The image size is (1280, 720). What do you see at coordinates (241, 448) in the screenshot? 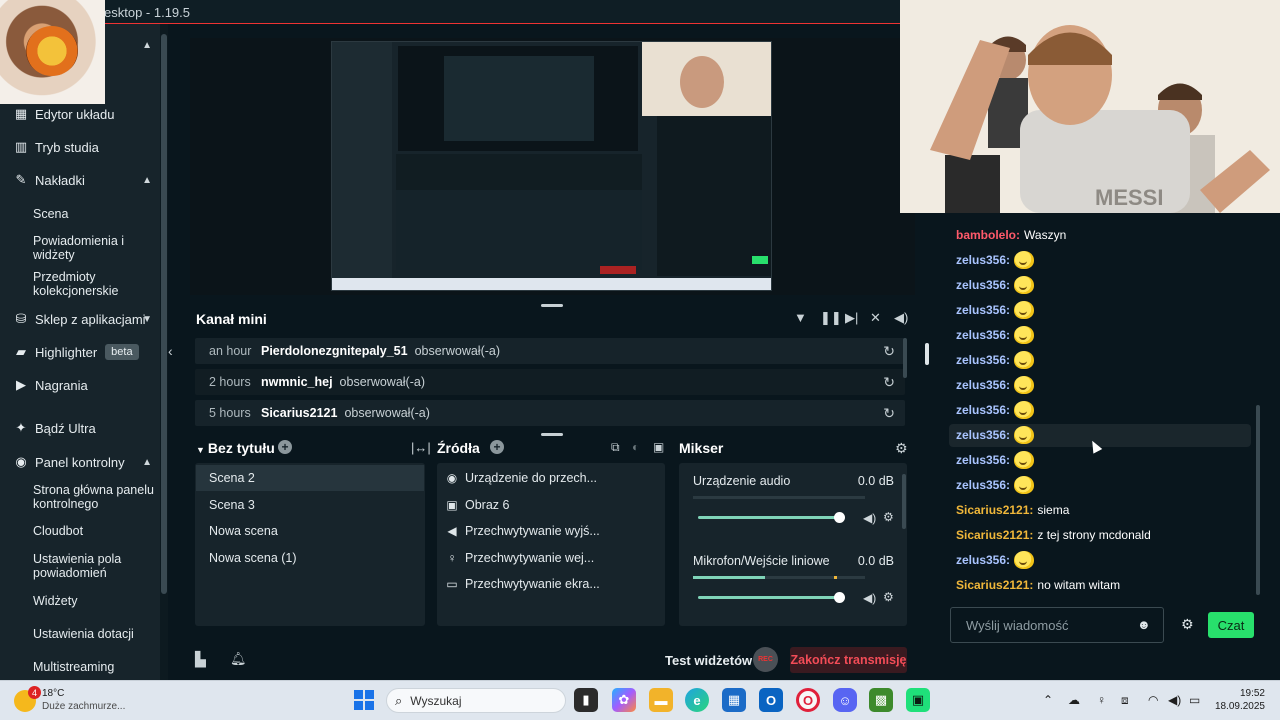
I see `scene-collection-name: Bez tytułu` at bounding box center [241, 448].